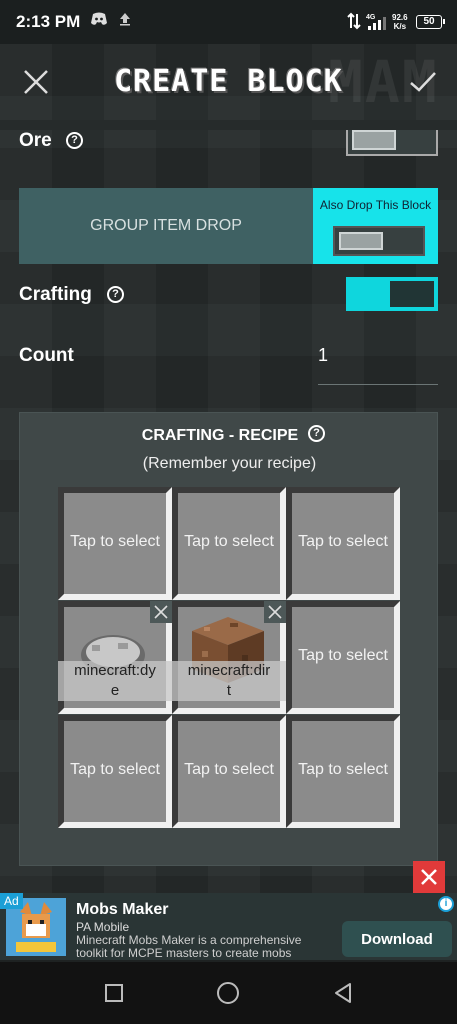 The height and width of the screenshot is (1024, 457). What do you see at coordinates (375, 24) in the screenshot?
I see `signal-icon: 4G` at bounding box center [375, 24].